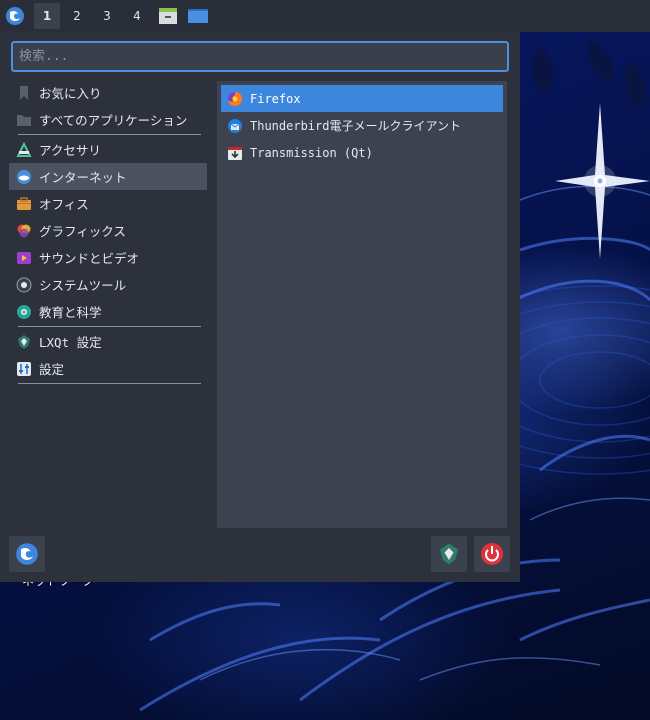 The height and width of the screenshot is (720, 650). I want to click on desktop-switch-4: 4, so click(137, 16).